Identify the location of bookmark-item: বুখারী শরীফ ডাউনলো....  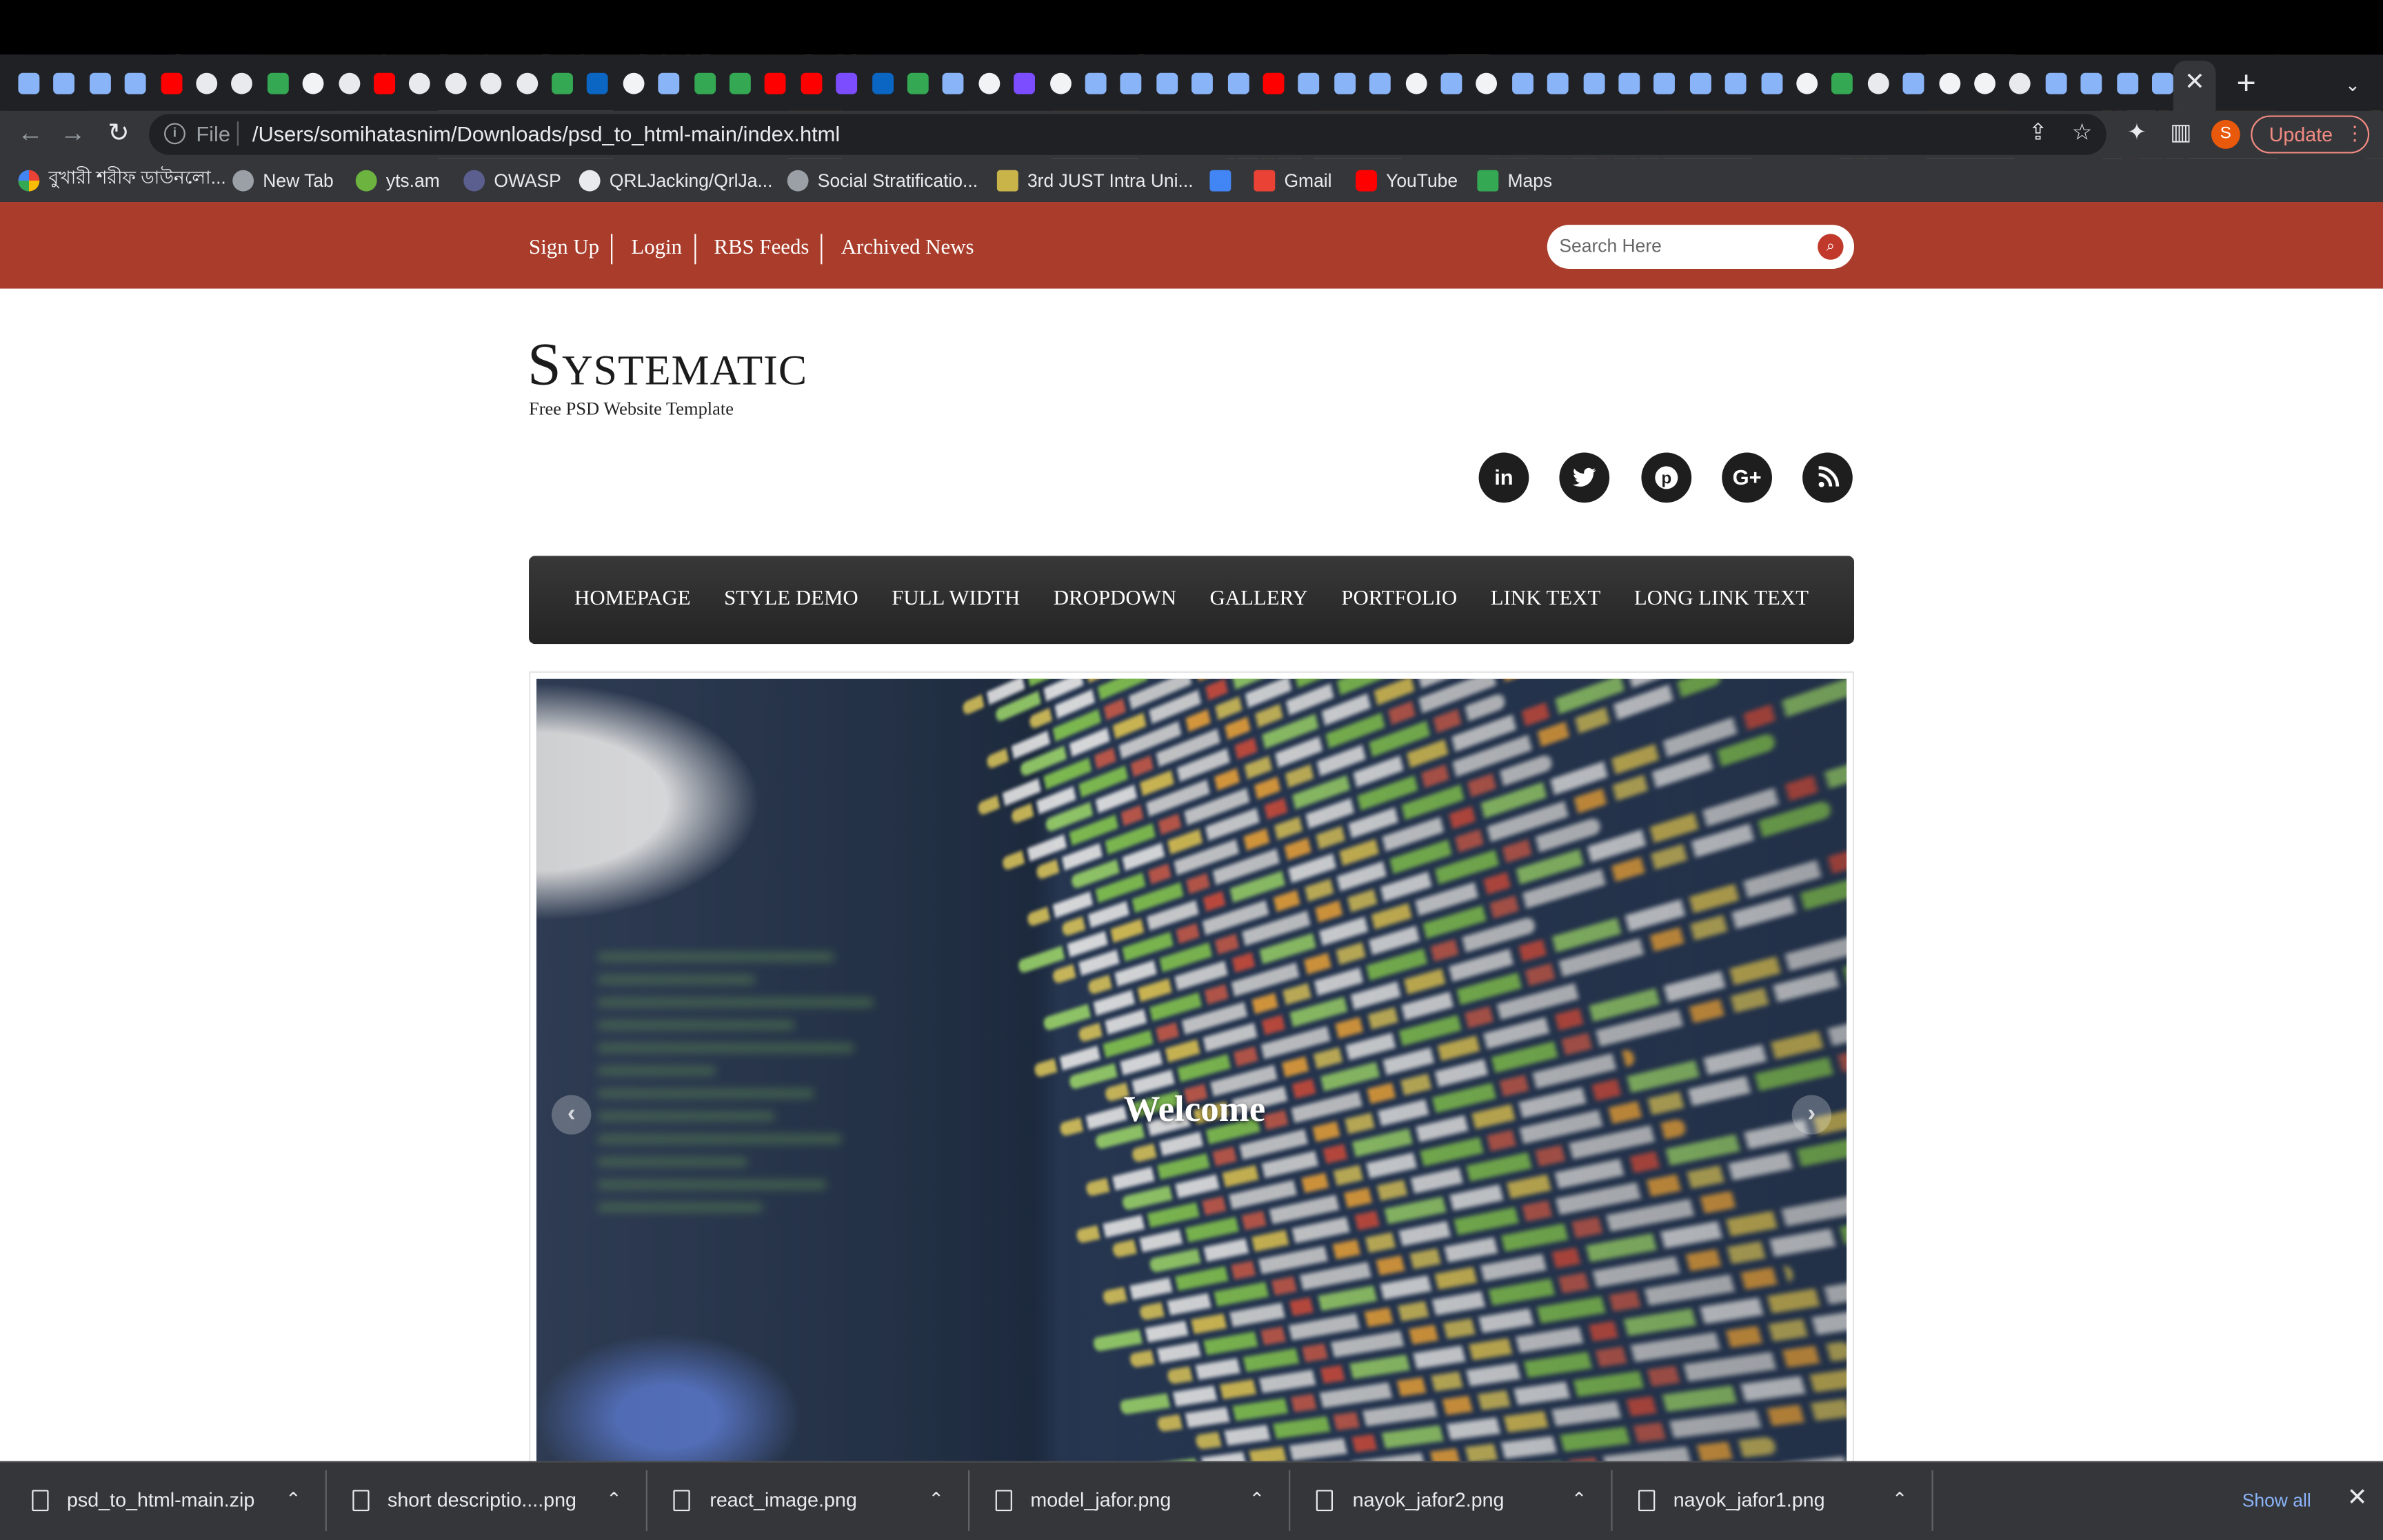
(121, 181).